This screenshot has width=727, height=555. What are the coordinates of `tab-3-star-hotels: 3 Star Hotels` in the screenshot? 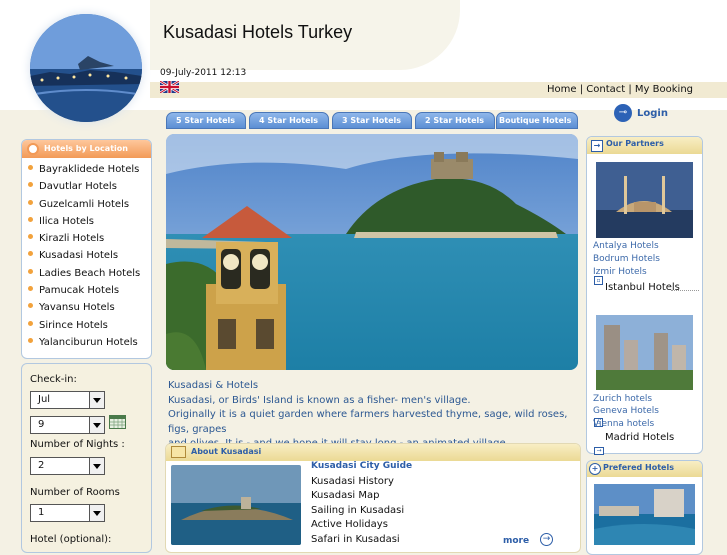 It's located at (372, 120).